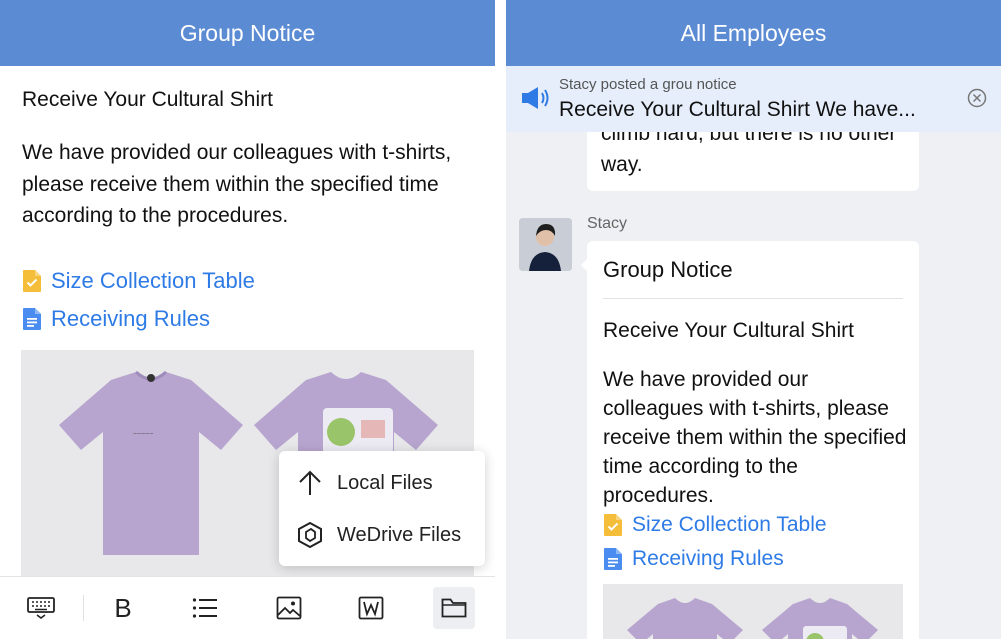 This screenshot has width=1001, height=639. I want to click on word-doc-icon, so click(371, 608).